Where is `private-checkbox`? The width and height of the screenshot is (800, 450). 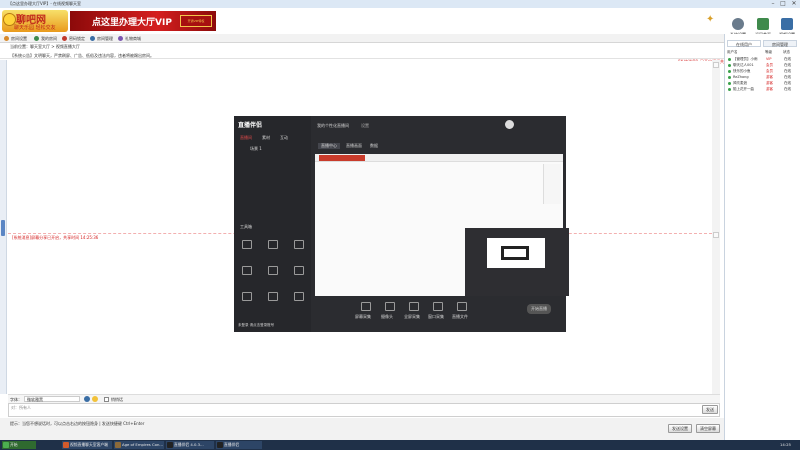
private-checkbox is located at coordinates (106, 399).